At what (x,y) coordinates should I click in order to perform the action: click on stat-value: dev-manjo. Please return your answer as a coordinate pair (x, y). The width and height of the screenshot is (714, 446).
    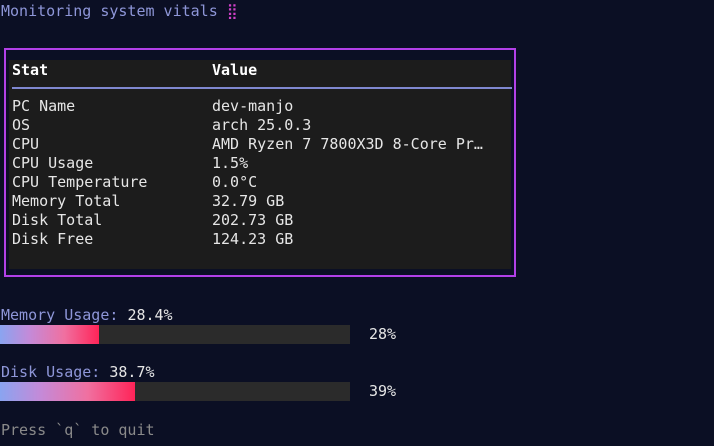
    Looking at the image, I should click on (253, 106).